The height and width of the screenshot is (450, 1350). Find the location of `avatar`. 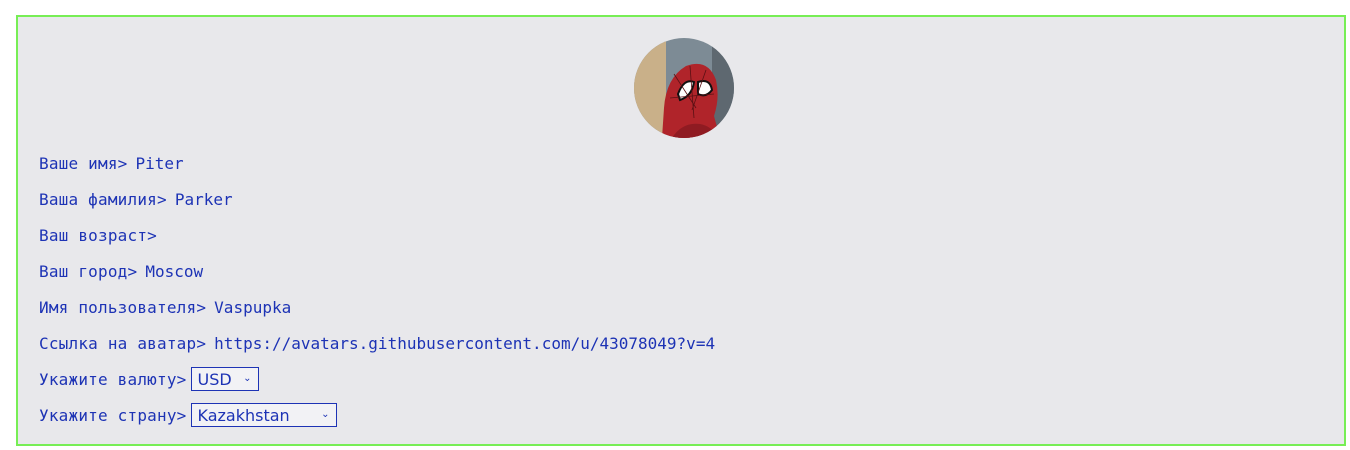

avatar is located at coordinates (684, 88).